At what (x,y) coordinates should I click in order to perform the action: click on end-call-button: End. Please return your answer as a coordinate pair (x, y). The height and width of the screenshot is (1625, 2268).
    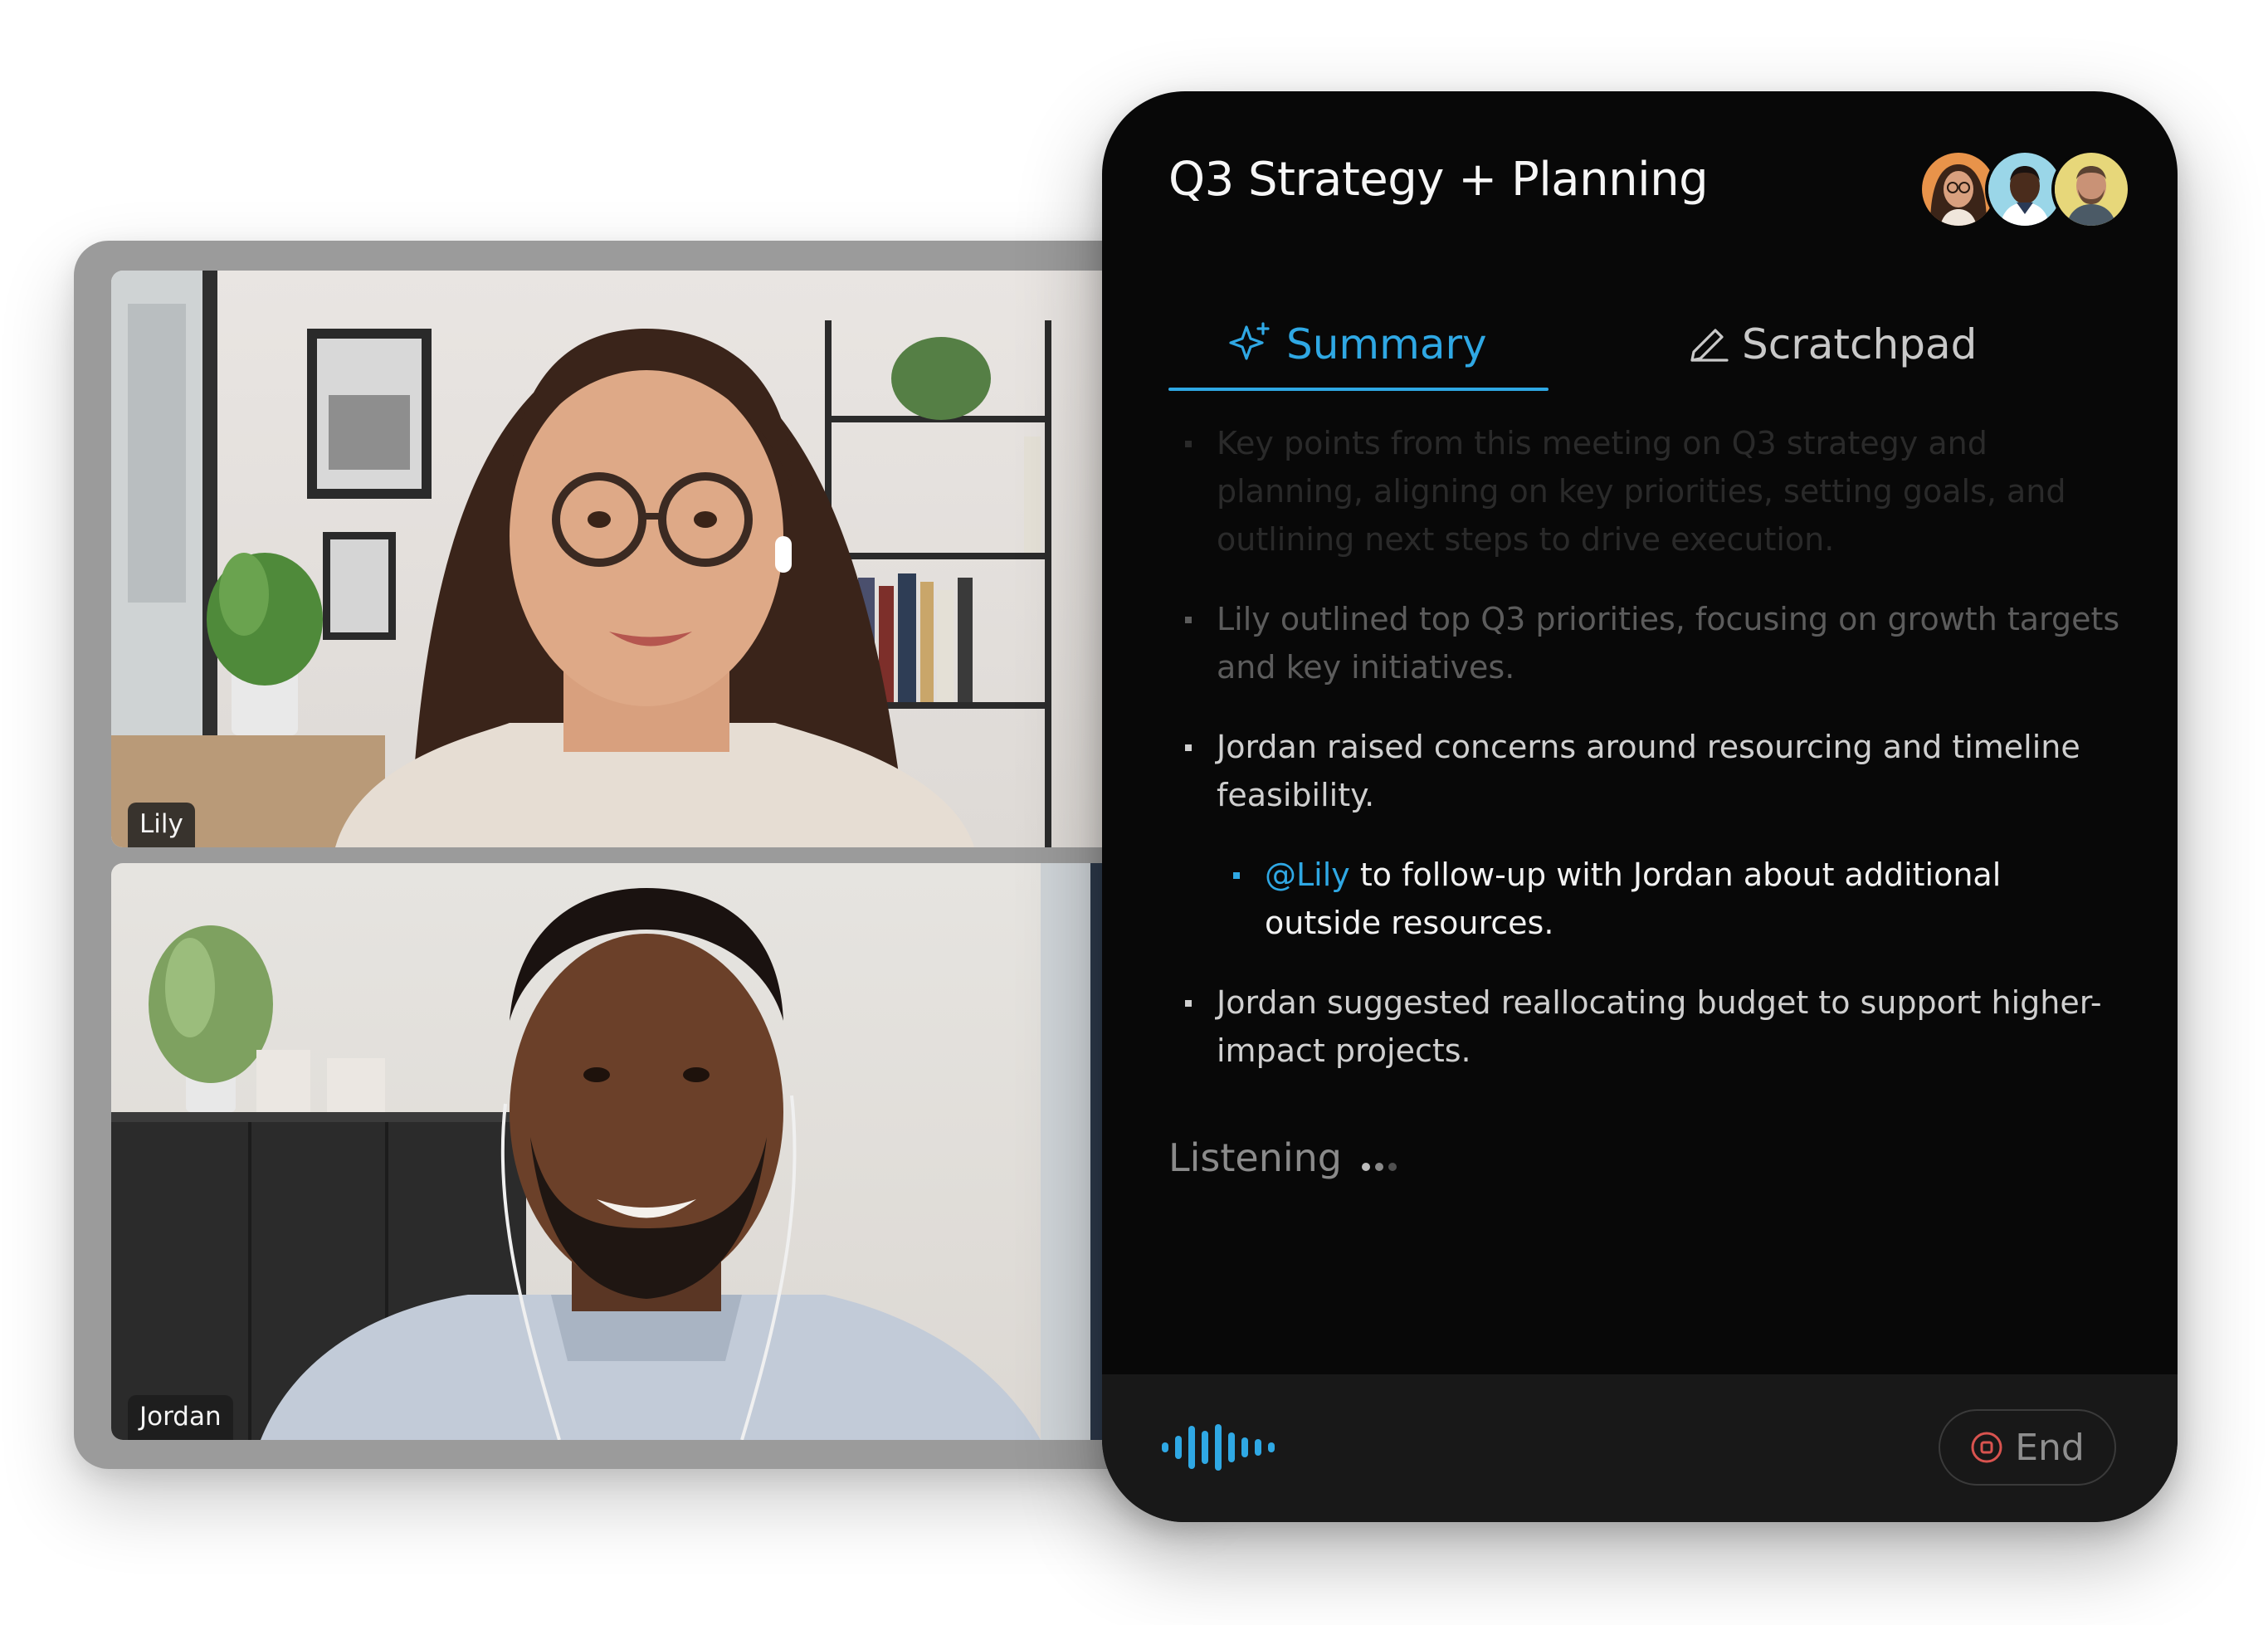
    Looking at the image, I should click on (2027, 1448).